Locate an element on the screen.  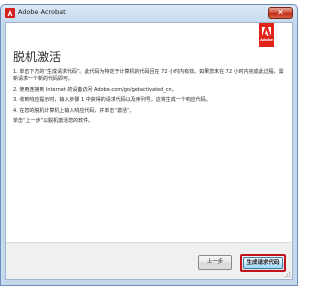
page-title: 脱机激活 is located at coordinates (37, 57).